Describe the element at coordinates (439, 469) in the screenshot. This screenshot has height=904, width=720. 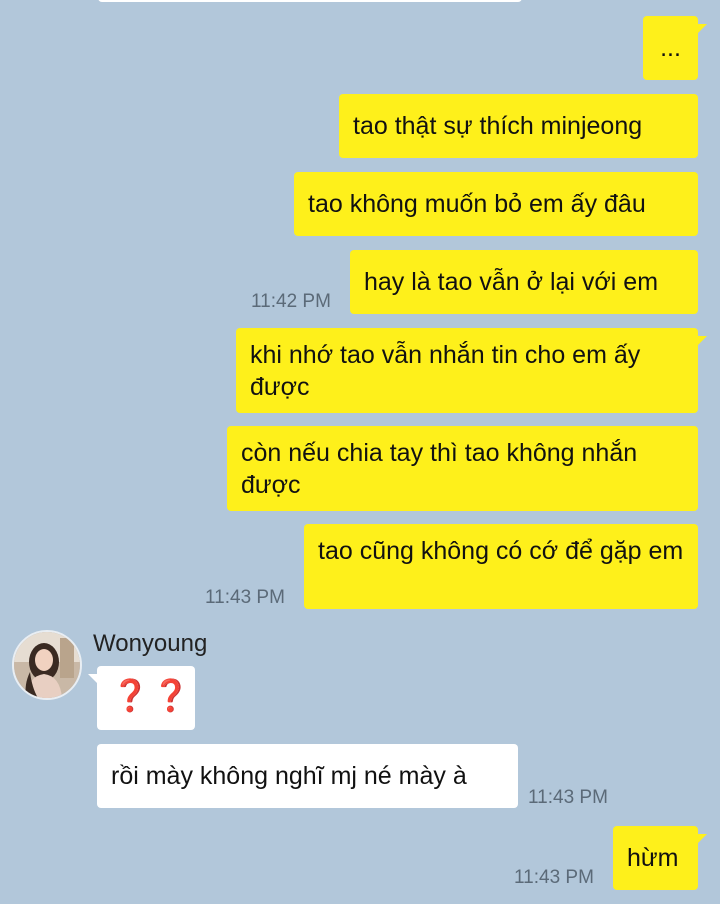
I see `message-text: còn nếu chia tay thì tao không nhắn được` at that location.